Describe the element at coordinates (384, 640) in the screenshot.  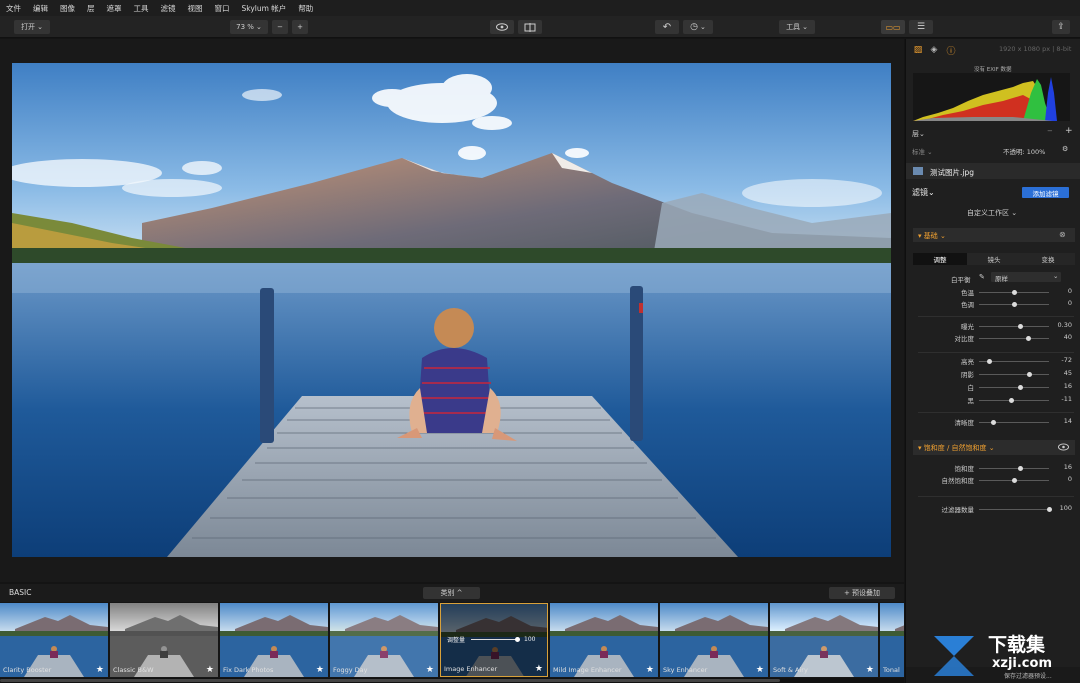
I see `preset-thumb: Foggy Day ★` at that location.